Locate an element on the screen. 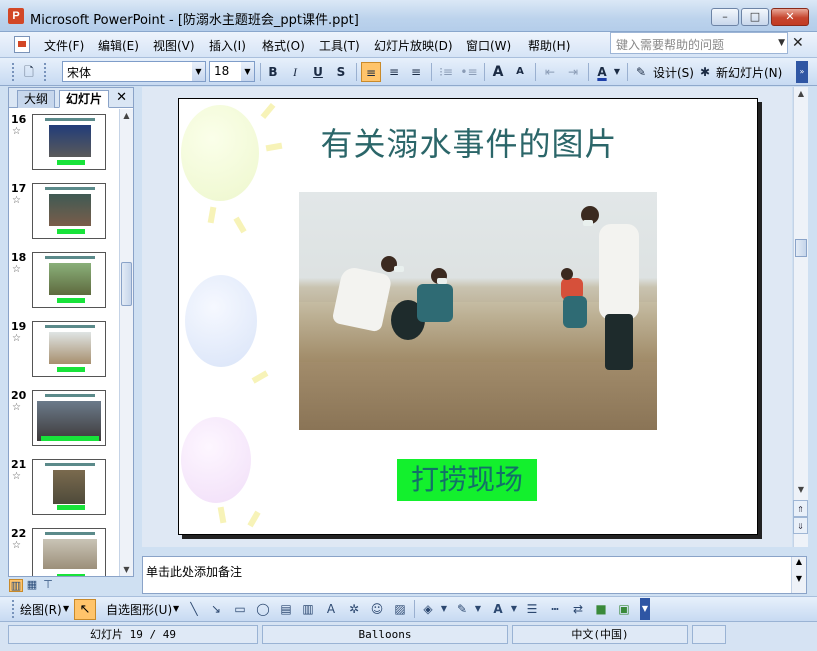 The image size is (817, 651). underline-button: U is located at coordinates (318, 72).